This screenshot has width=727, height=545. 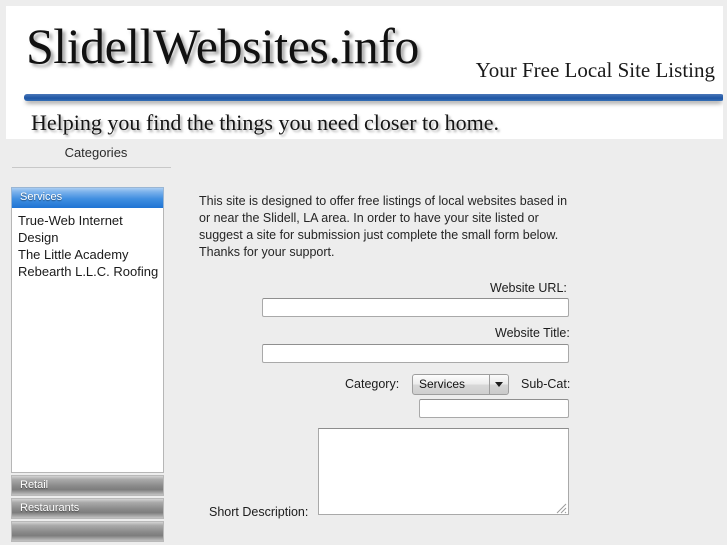 What do you see at coordinates (494, 408) in the screenshot?
I see `sub-category-input` at bounding box center [494, 408].